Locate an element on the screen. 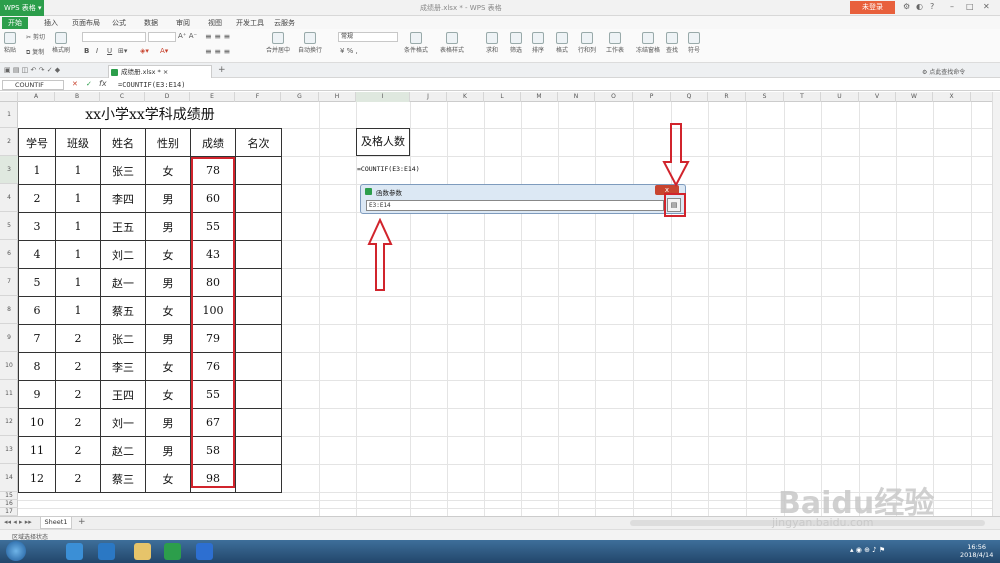 The image size is (1000, 563). cell: 5 is located at coordinates (37, 282).